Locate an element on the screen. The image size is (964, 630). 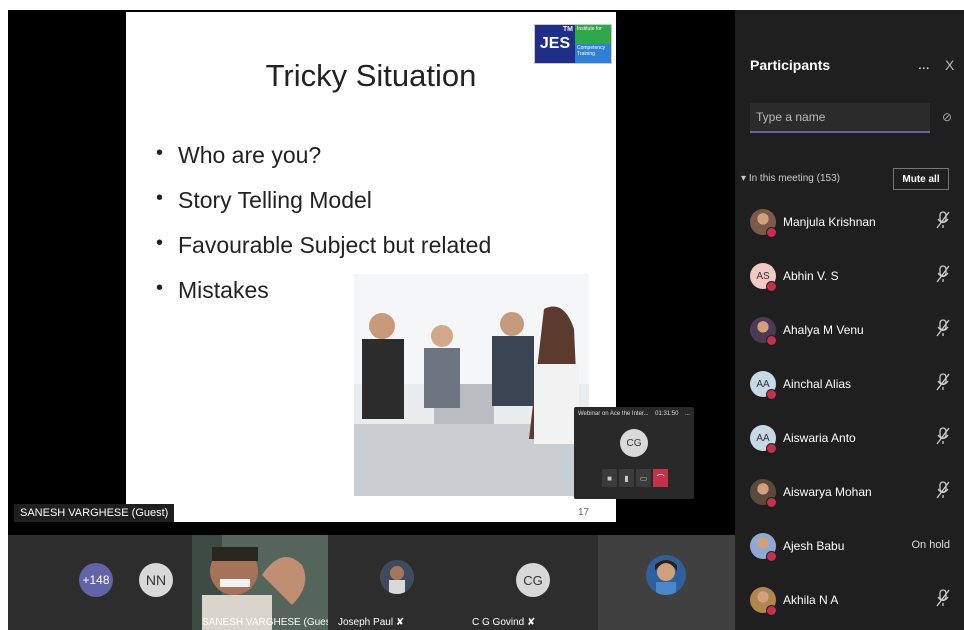
participant-row: AA Aiswaria Anto is located at coordinates (849, 443).